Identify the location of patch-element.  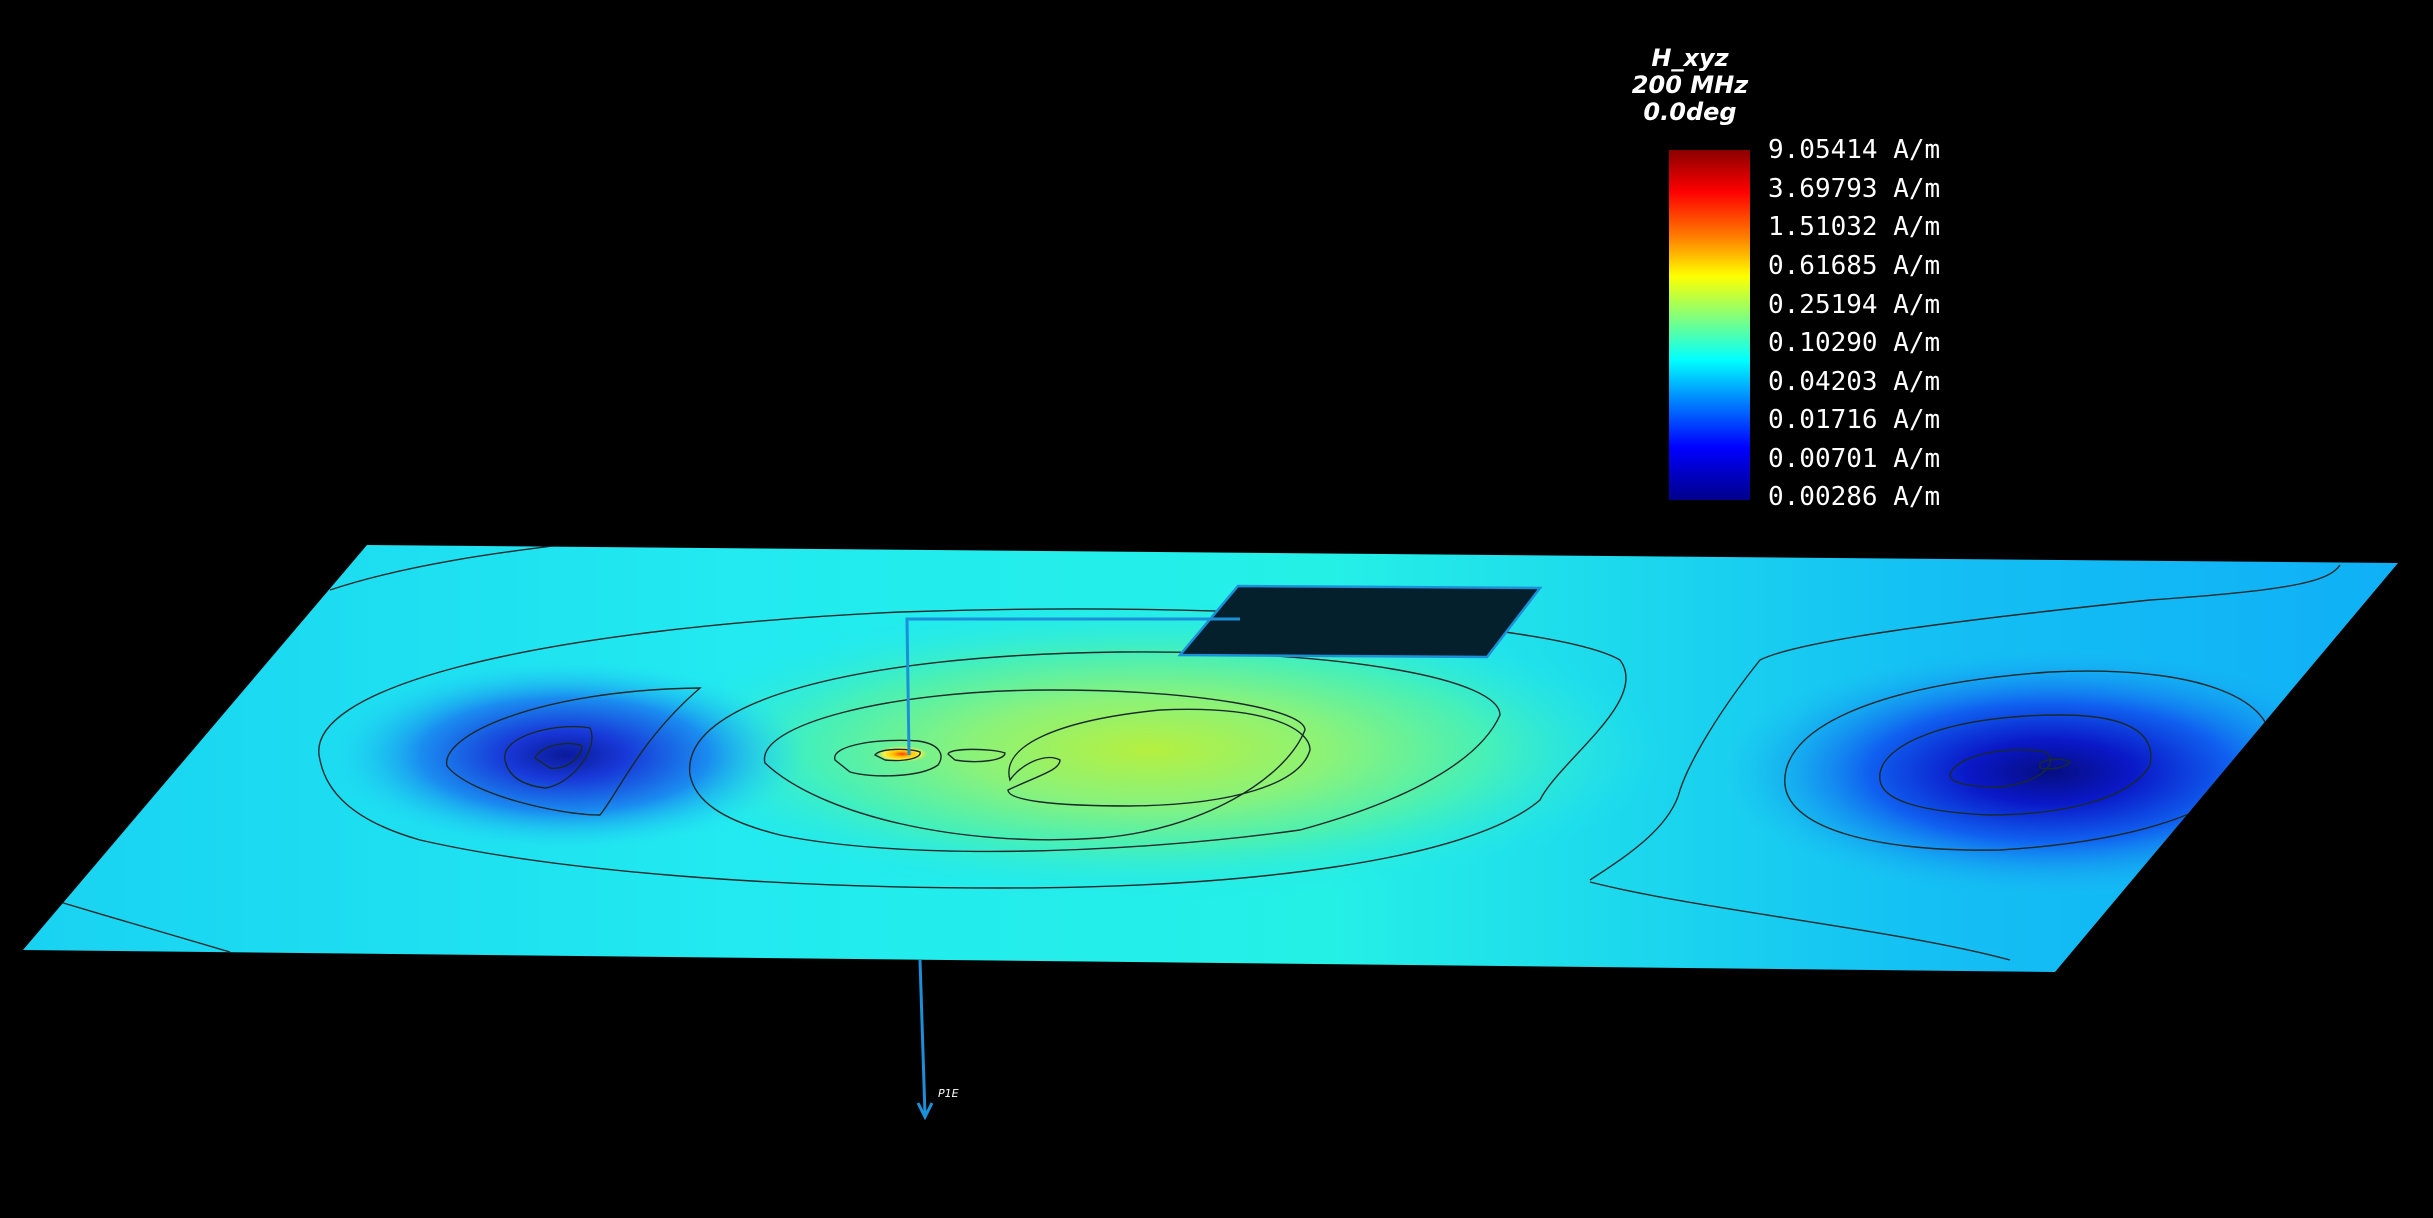
(1360, 621).